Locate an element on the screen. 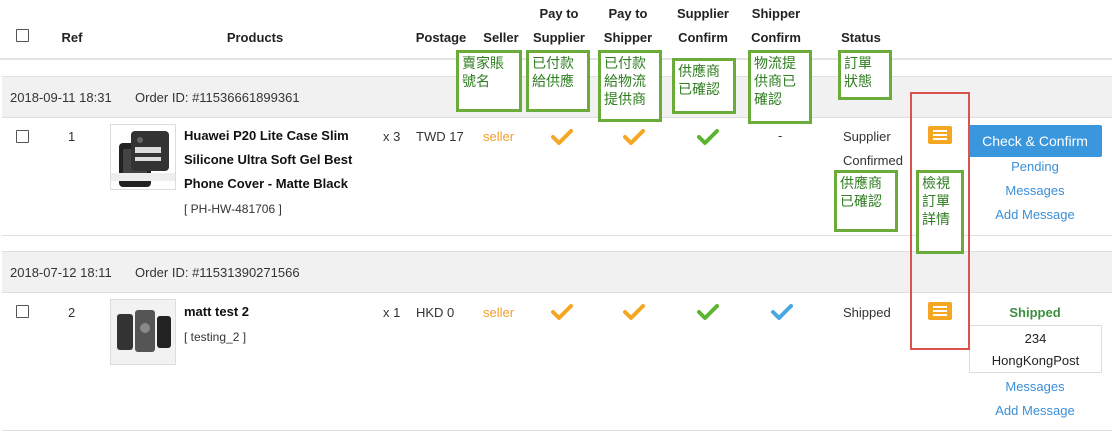 Image resolution: width=1116 pixels, height=437 pixels. annotation-line: 供商已 is located at coordinates (775, 82).